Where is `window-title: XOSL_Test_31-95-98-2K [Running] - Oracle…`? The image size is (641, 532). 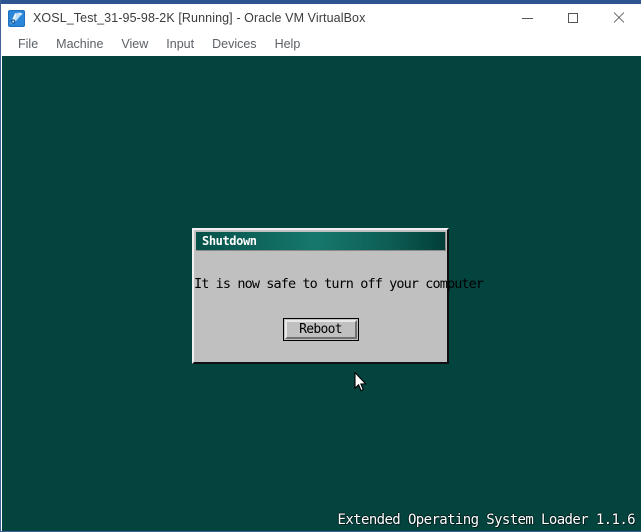 window-title: XOSL_Test_31-95-98-2K [Running] - Oracle… is located at coordinates (199, 18).